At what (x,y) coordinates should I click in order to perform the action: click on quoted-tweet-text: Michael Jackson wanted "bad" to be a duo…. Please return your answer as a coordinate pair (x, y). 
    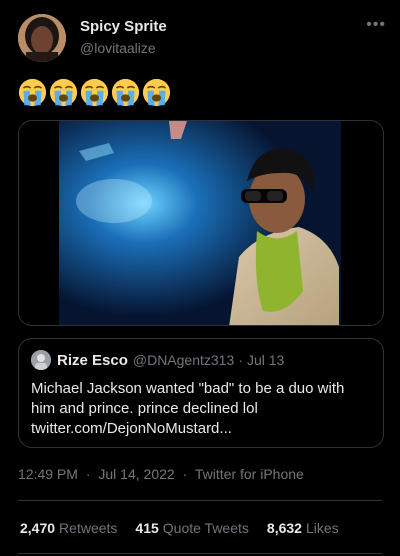
    Looking at the image, I should click on (188, 408).